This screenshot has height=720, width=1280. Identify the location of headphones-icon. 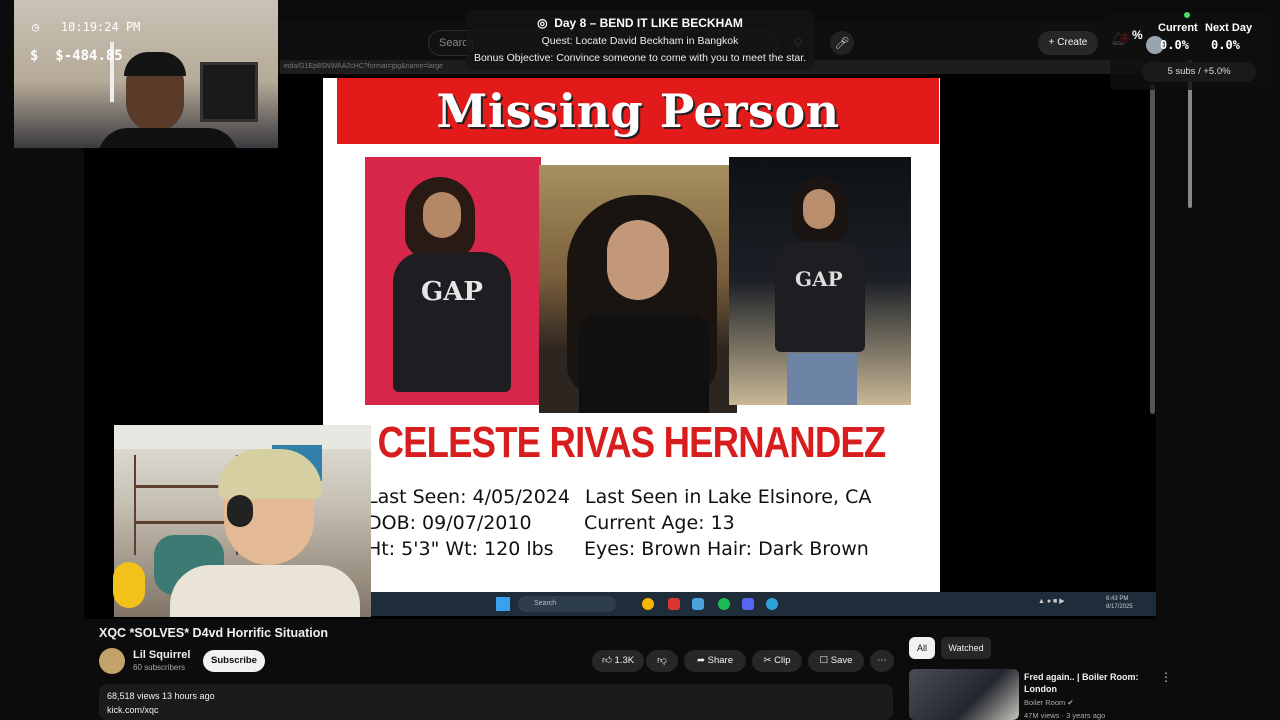
(240, 511).